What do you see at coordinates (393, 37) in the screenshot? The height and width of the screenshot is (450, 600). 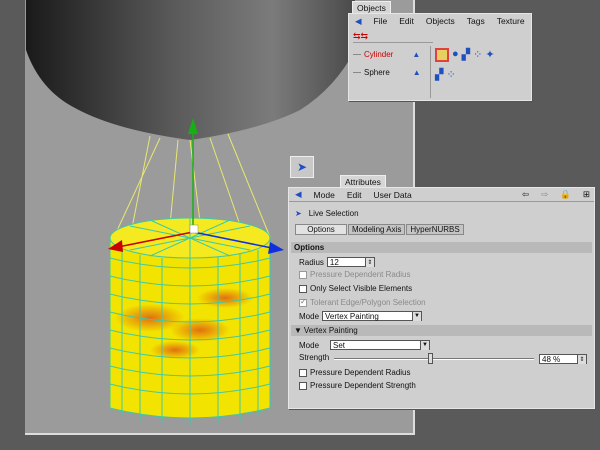 I see `objects-toolbar: ⇆⇆` at bounding box center [393, 37].